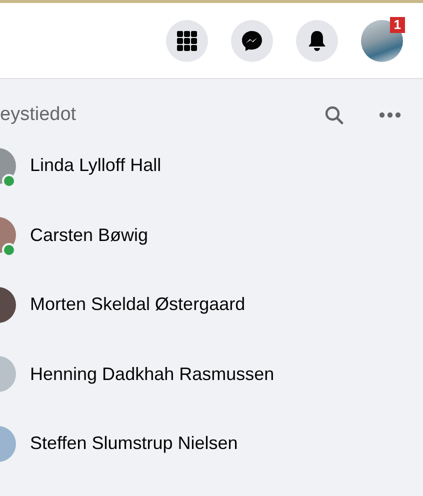 Image resolution: width=423 pixels, height=496 pixels. Describe the element at coordinates (397, 24) in the screenshot. I see `notification-badge: 1` at that location.